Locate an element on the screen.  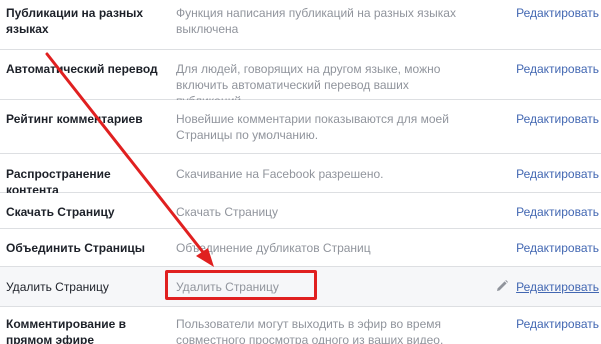
setting-description: Удалить Страницу is located at coordinates (227, 287).